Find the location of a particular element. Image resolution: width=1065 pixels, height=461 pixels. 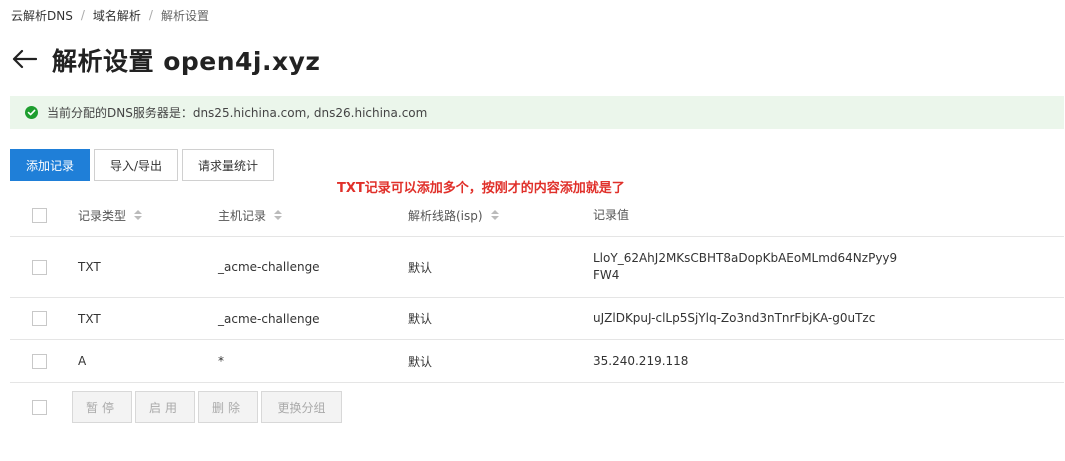

toolbar: 添加记录 导入/导出 请求量统计 is located at coordinates (144, 165).